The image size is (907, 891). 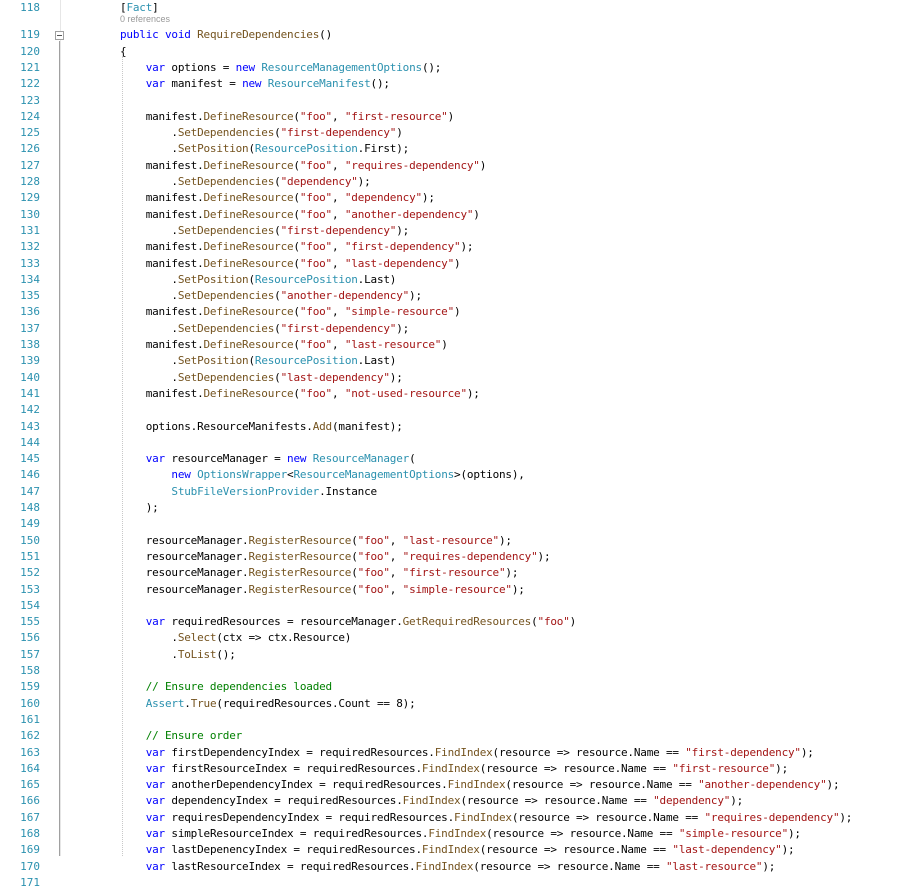 What do you see at coordinates (139, 508) in the screenshot?
I see `code-text: );` at bounding box center [139, 508].